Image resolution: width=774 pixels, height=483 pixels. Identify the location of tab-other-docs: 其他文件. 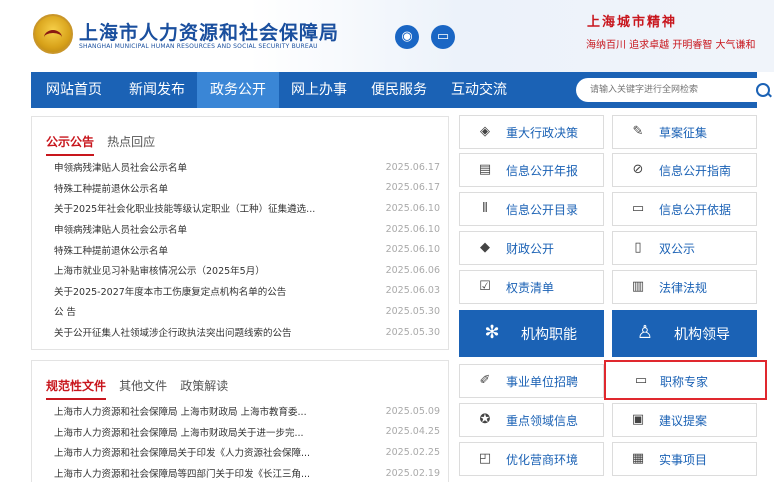
(143, 385).